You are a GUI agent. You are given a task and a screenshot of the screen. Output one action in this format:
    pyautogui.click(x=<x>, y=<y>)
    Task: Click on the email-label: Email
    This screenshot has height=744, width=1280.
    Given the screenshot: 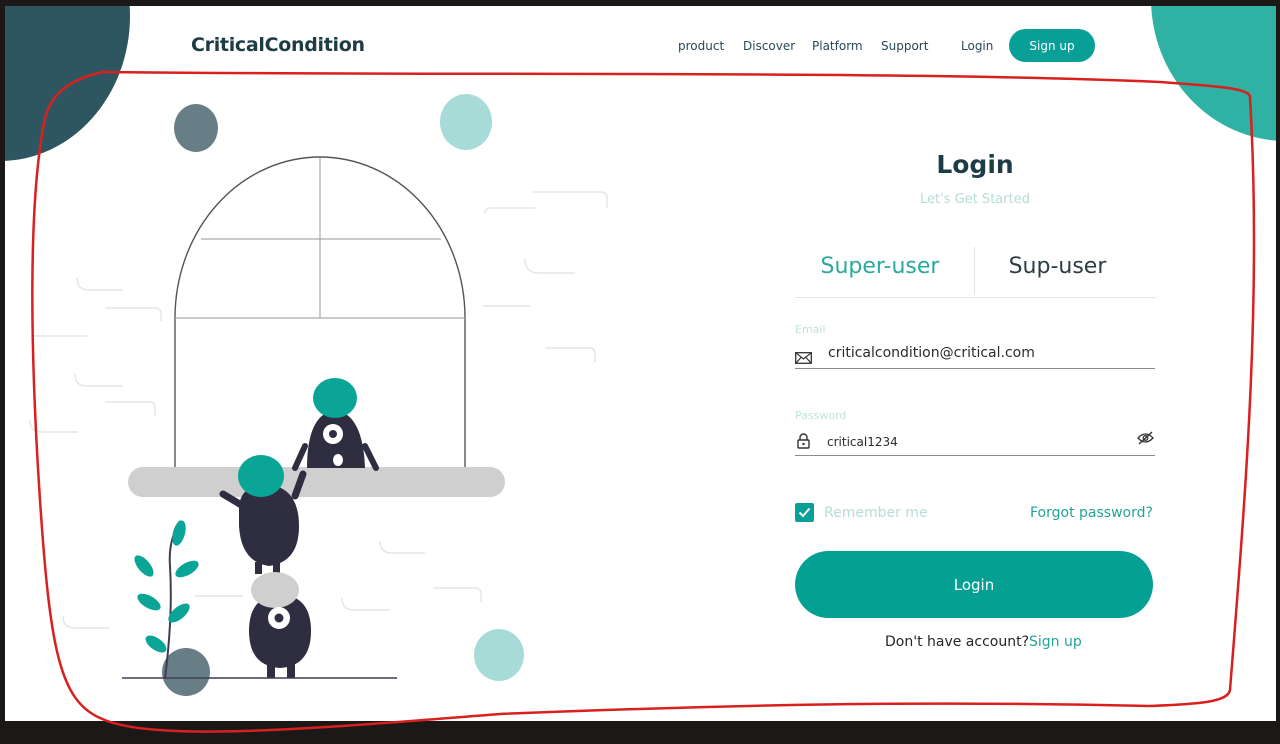 What is the action you would take?
    pyautogui.click(x=810, y=329)
    